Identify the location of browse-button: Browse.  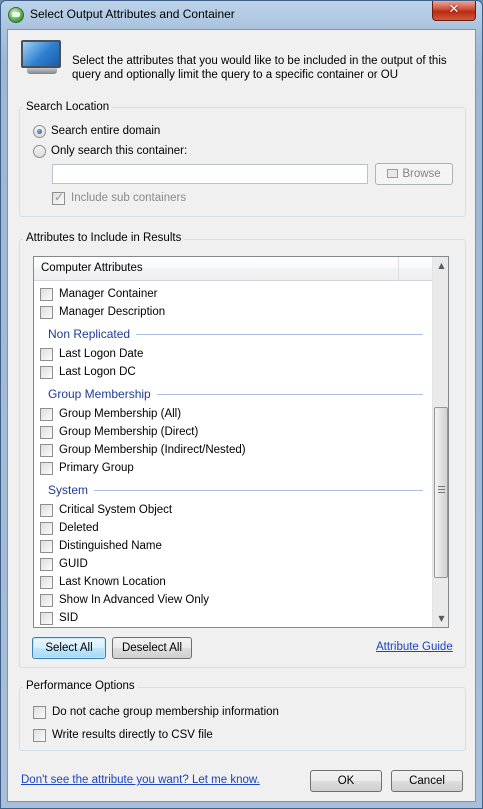
(414, 174).